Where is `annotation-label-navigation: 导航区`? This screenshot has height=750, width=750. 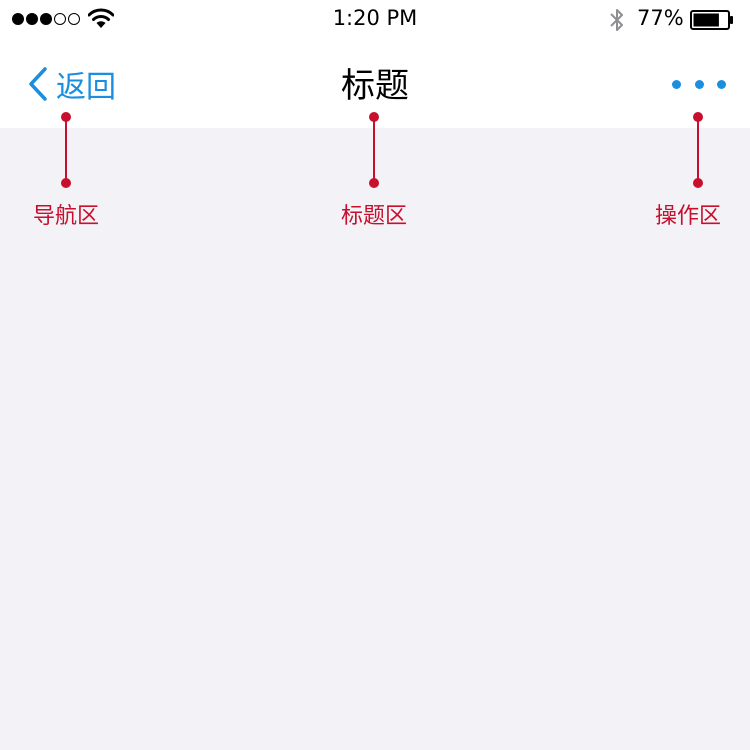 annotation-label-navigation: 导航区 is located at coordinates (65, 216).